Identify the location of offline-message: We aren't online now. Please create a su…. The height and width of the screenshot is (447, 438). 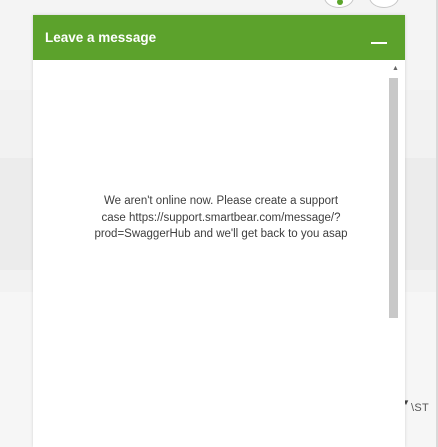
(221, 218).